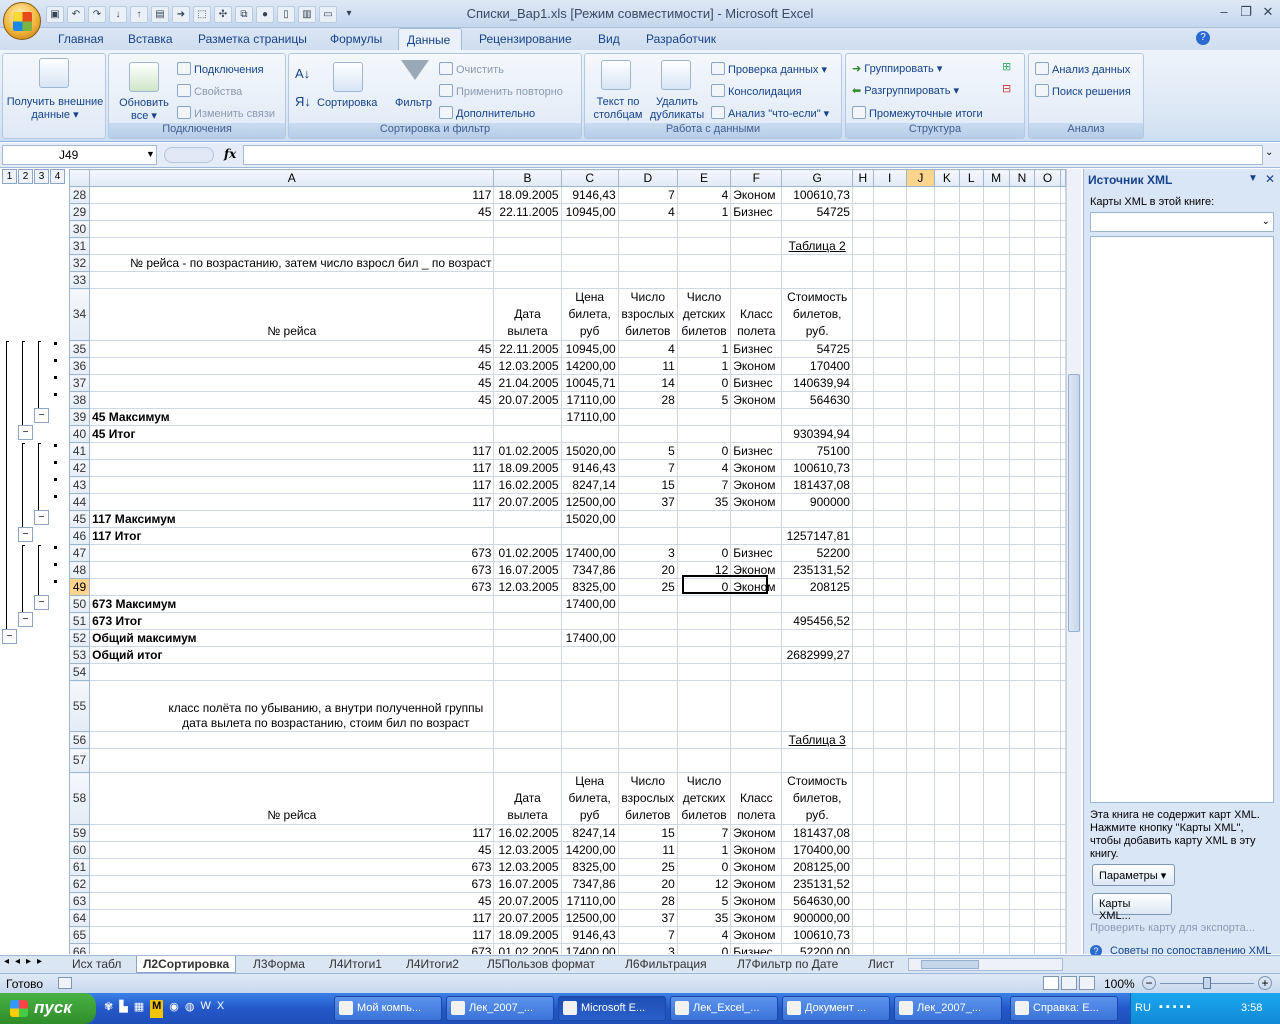 The height and width of the screenshot is (1024, 1280). I want to click on cell-O40, so click(1047, 434).